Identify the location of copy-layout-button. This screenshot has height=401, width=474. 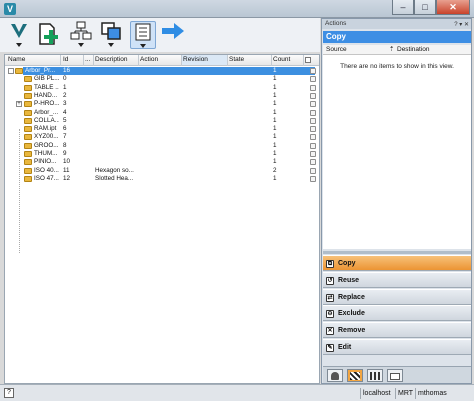
(111, 35).